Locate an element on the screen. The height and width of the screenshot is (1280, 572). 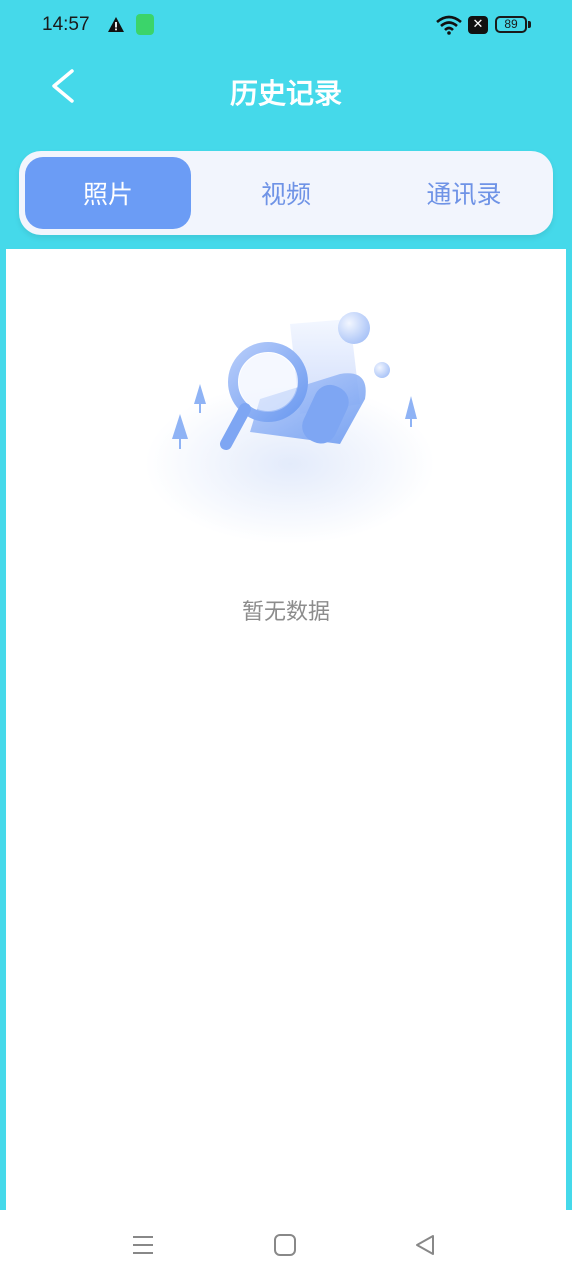
status-time: 14:57 is located at coordinates (66, 24).